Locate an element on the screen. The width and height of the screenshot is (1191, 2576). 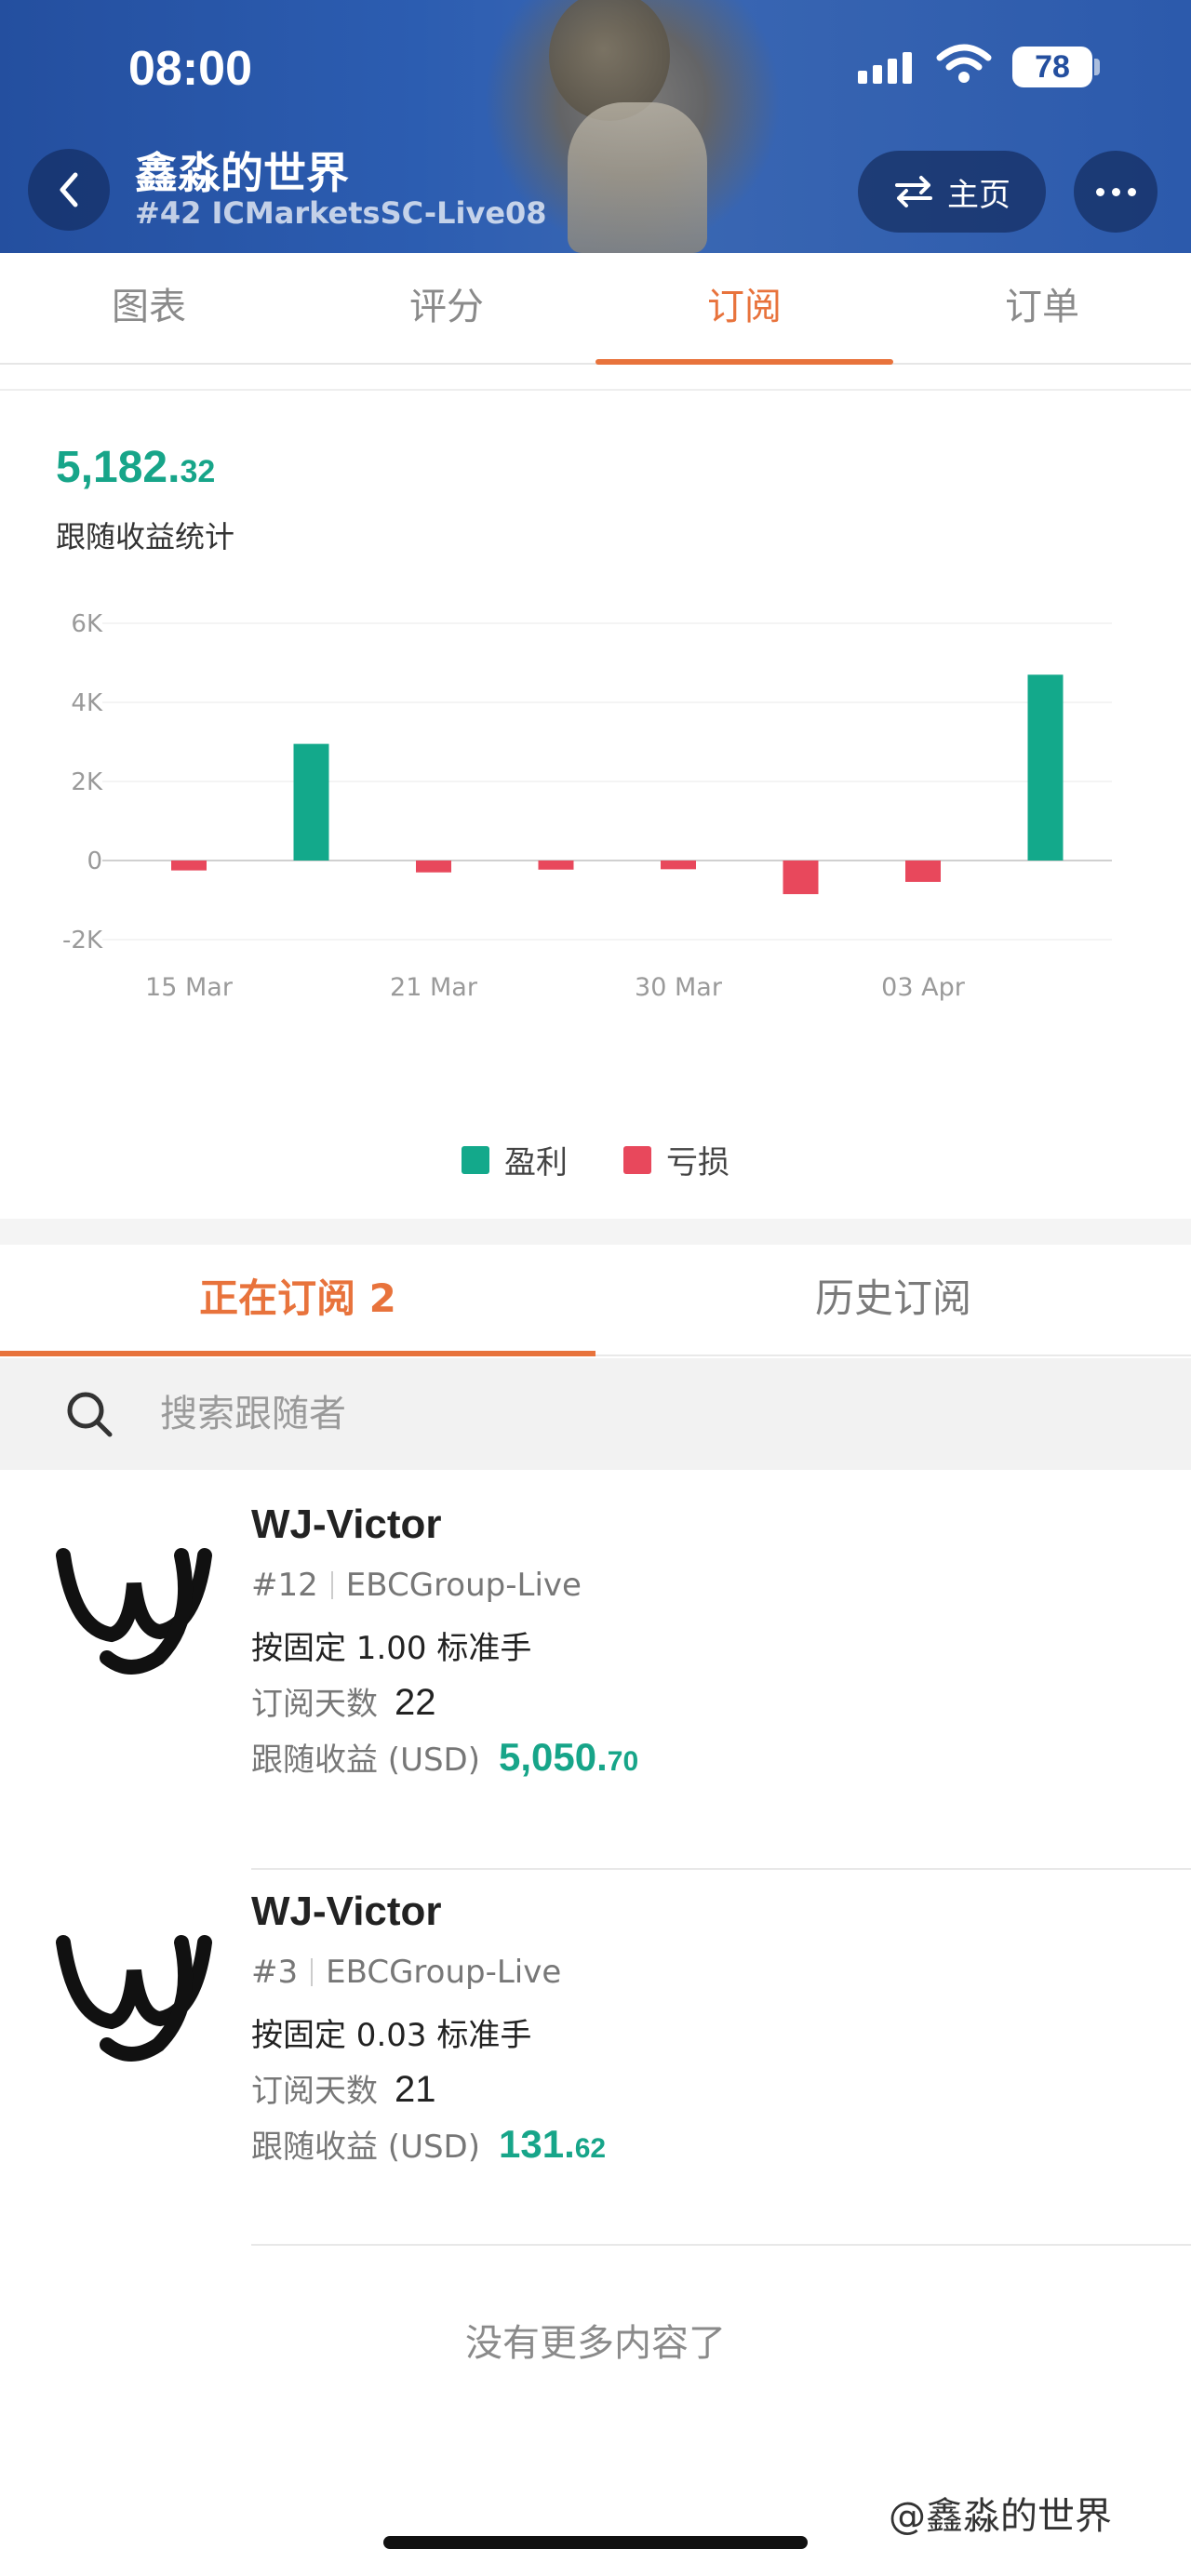
follow-profit-decimal: 32 is located at coordinates (198, 471).